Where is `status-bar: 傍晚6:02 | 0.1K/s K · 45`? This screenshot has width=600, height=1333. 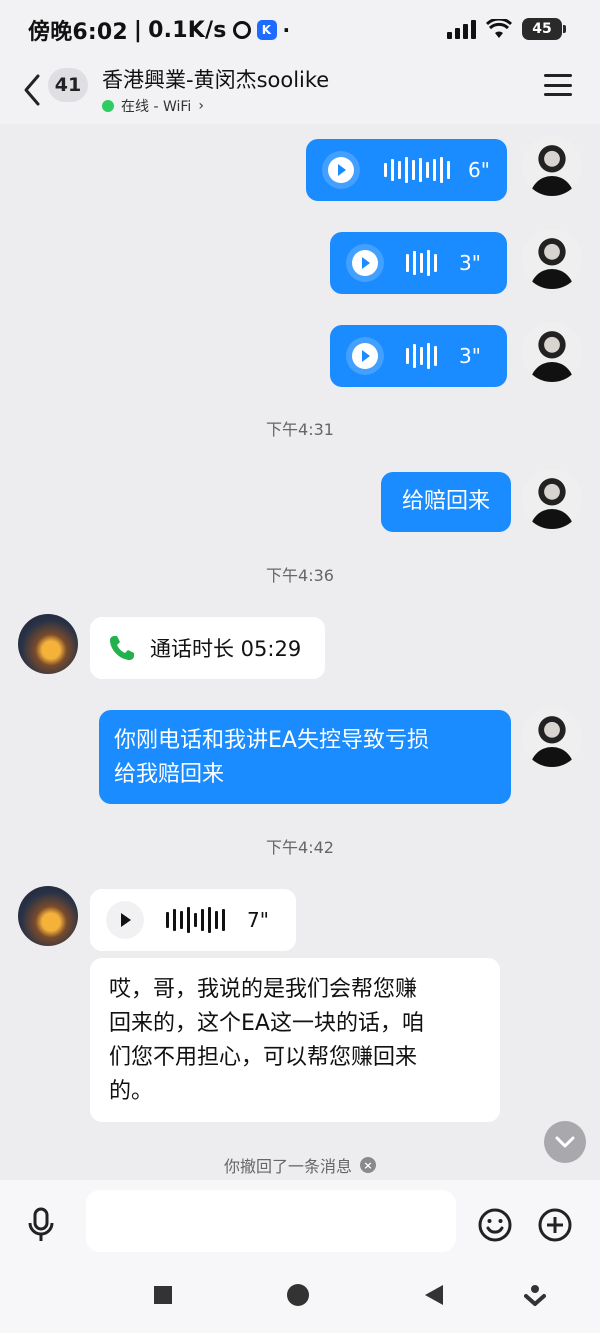
status-bar: 傍晚6:02 | 0.1K/s K · 45 is located at coordinates (300, 30).